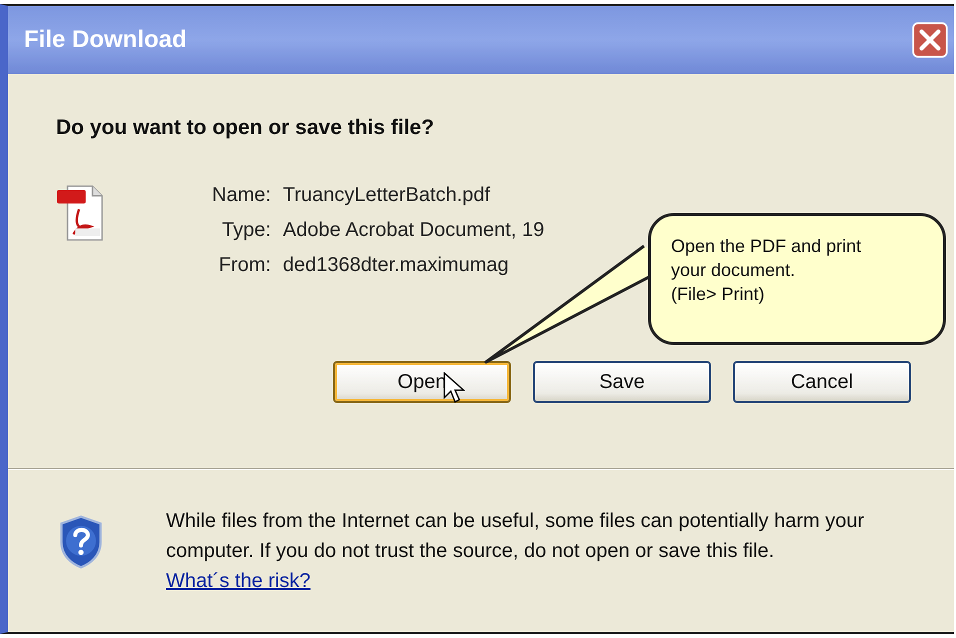  Describe the element at coordinates (396, 265) in the screenshot. I see `field-value: ded1368dter.maximumag` at that location.